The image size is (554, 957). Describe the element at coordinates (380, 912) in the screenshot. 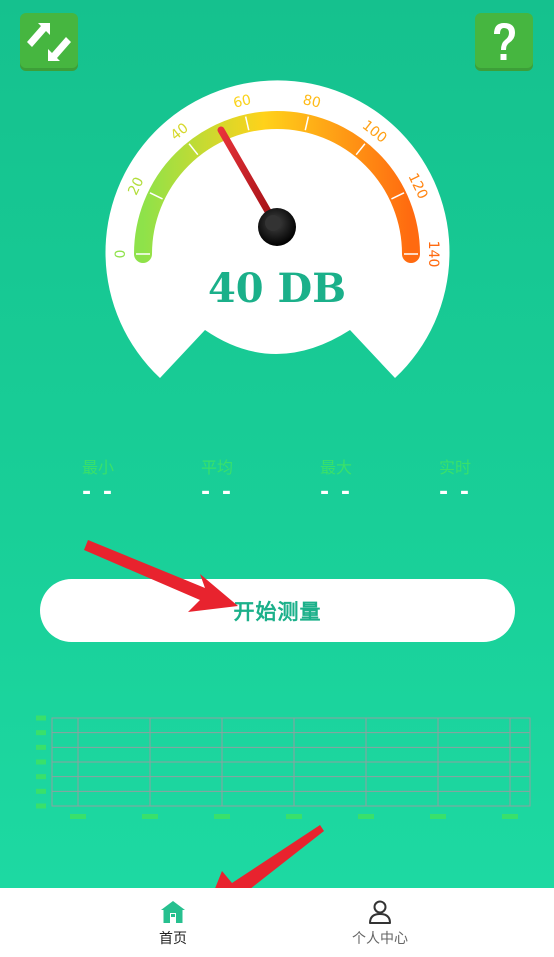

I see `person-icon` at that location.